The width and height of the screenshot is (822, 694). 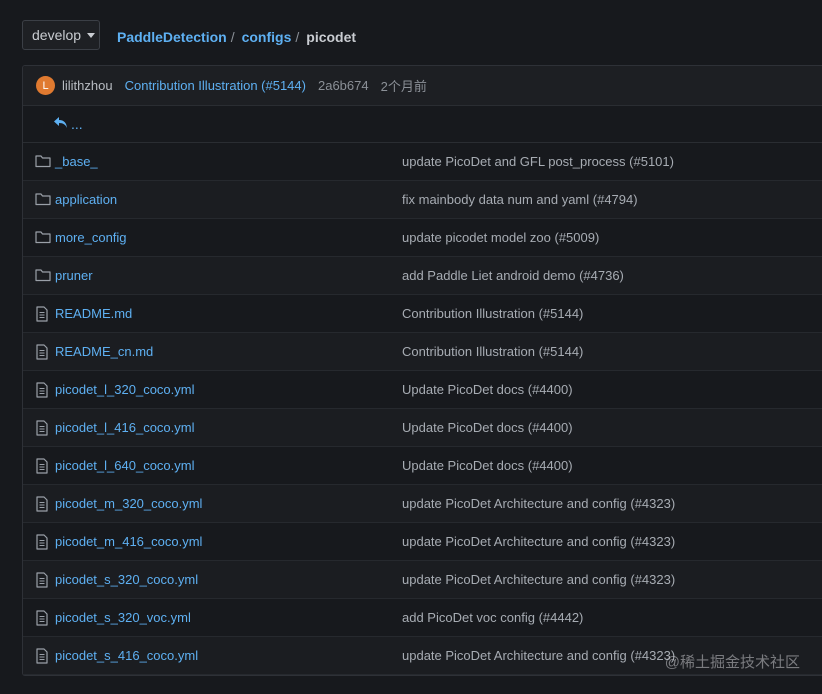 I want to click on file-name-link: README_cn.md, so click(x=104, y=351).